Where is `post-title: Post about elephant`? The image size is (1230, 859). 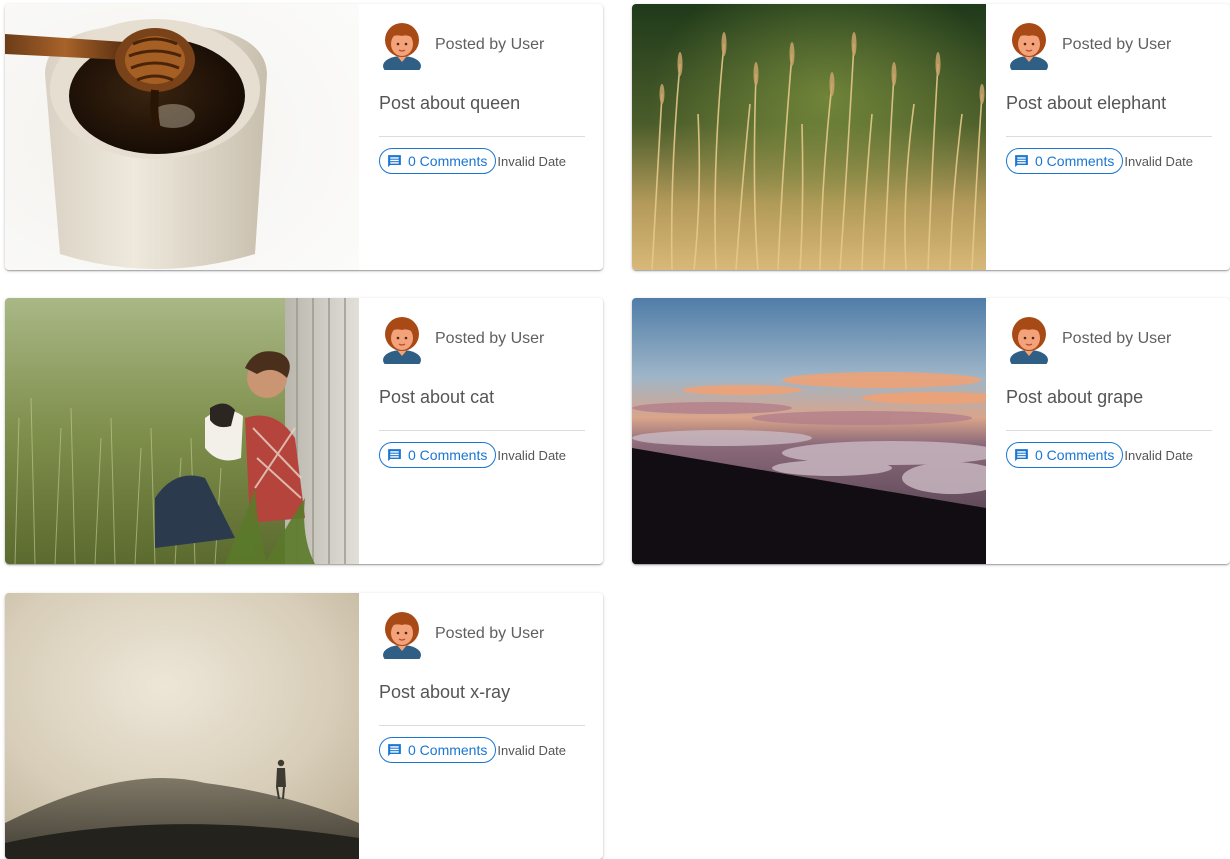 post-title: Post about elephant is located at coordinates (1086, 103).